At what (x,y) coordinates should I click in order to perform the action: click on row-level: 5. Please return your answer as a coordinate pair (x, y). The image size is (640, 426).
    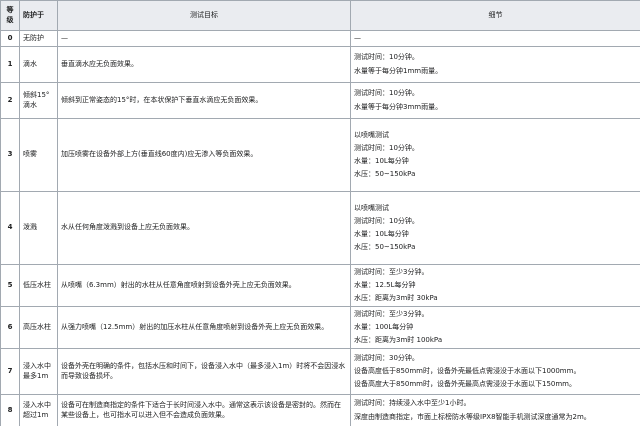
    Looking at the image, I should click on (10, 285).